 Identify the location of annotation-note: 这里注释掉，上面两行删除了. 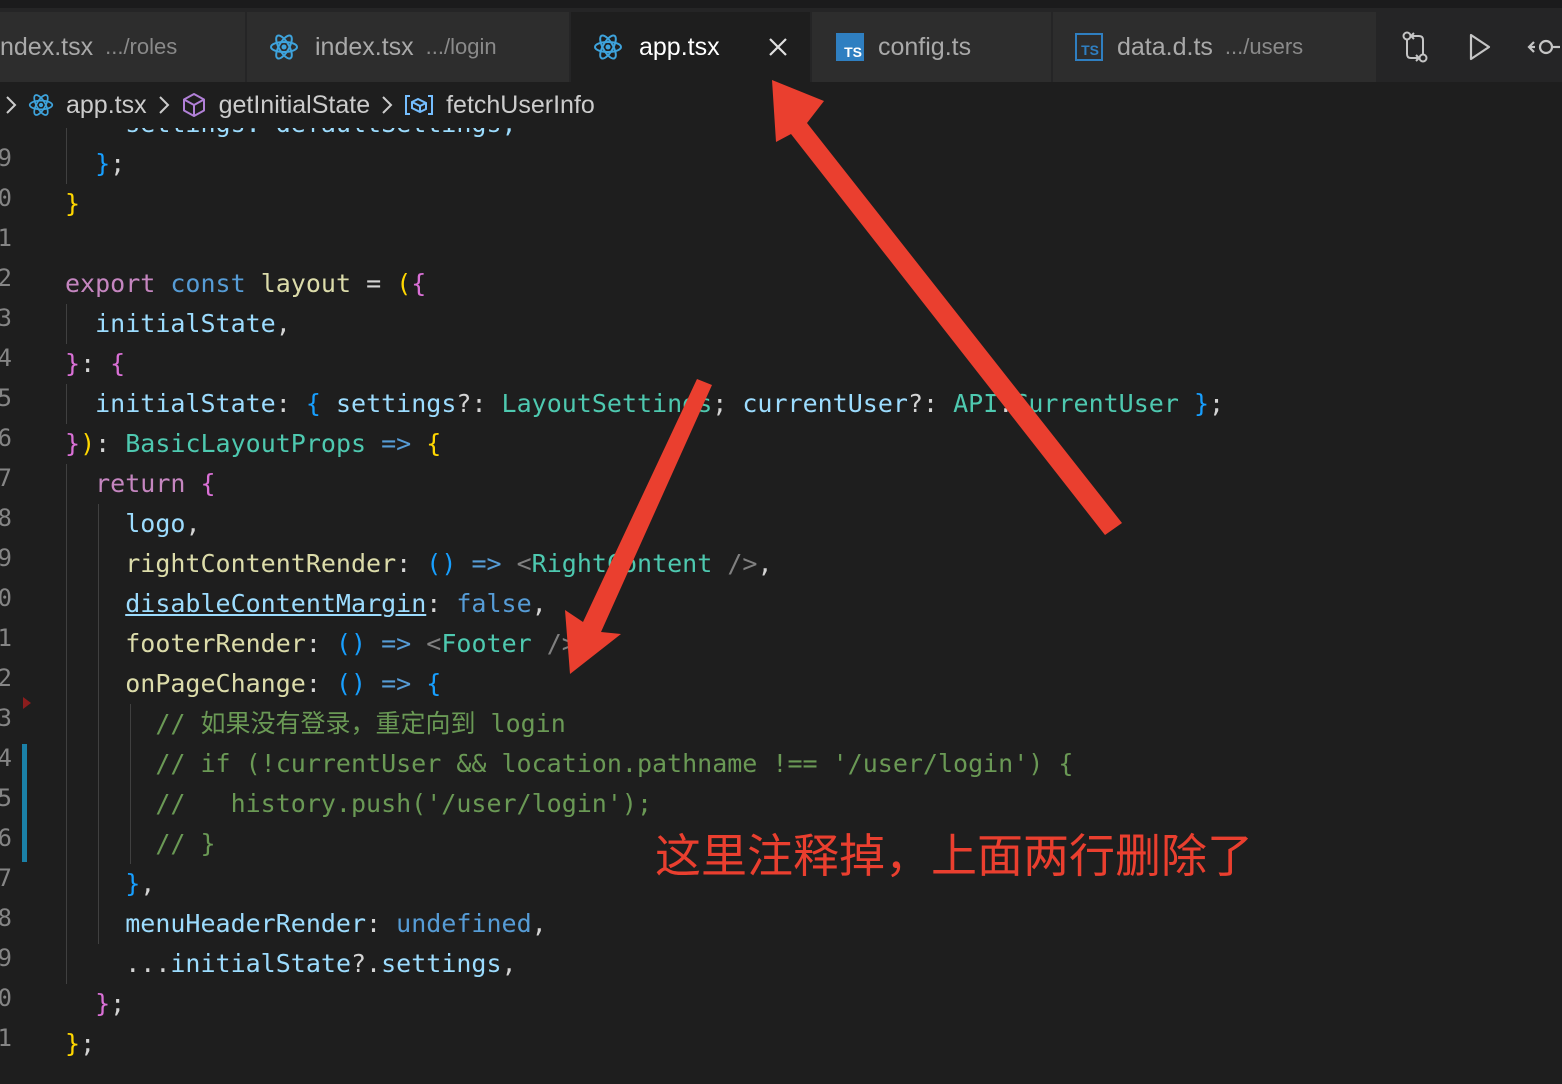
(954, 856).